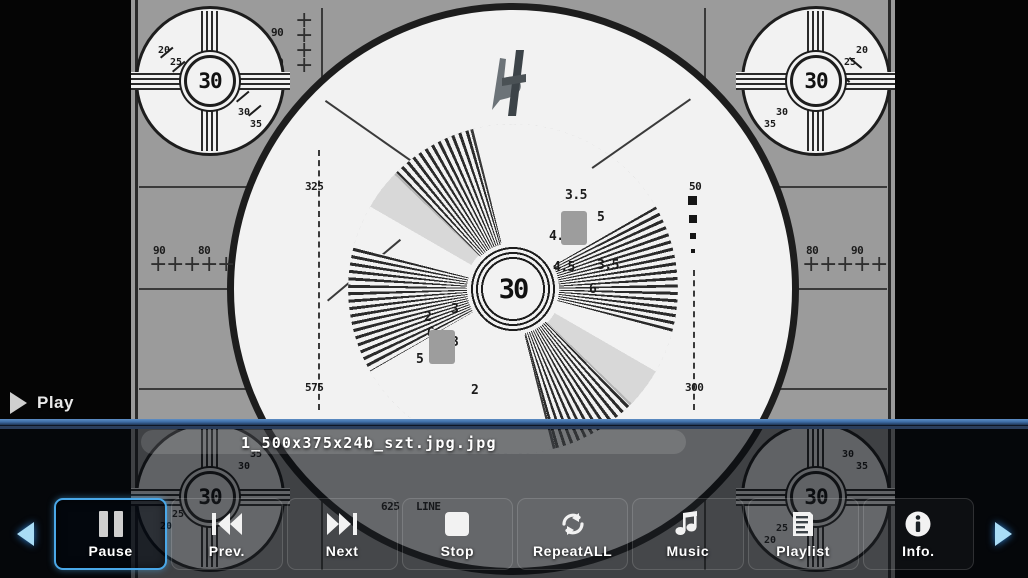 The width and height of the screenshot is (1028, 578). What do you see at coordinates (781, 112) in the screenshot?
I see `wheel-tick: 30` at bounding box center [781, 112].